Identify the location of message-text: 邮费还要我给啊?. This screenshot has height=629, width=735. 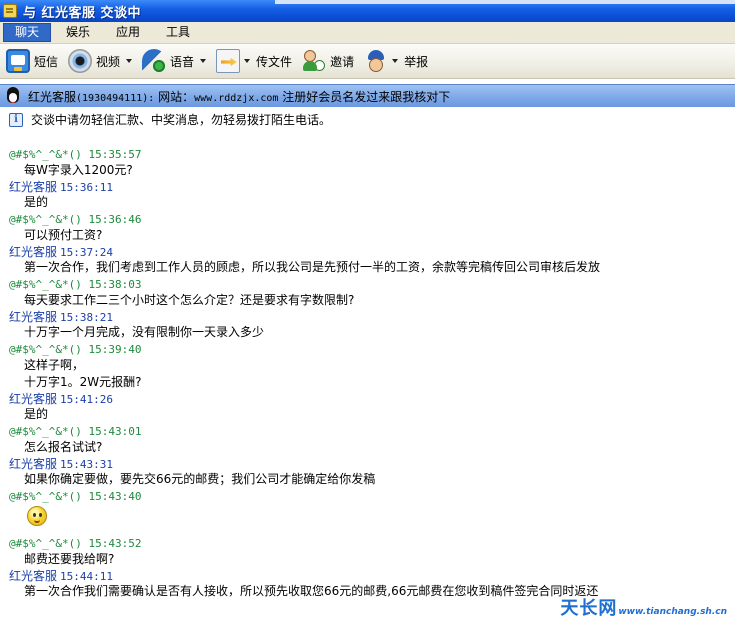
(69, 559).